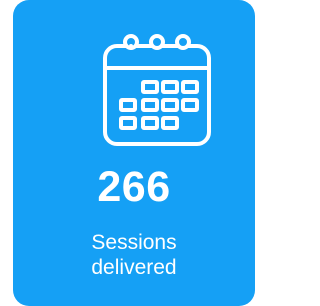 The image size is (320, 306). What do you see at coordinates (134, 255) in the screenshot?
I see `stat-label: Sessions delivered` at bounding box center [134, 255].